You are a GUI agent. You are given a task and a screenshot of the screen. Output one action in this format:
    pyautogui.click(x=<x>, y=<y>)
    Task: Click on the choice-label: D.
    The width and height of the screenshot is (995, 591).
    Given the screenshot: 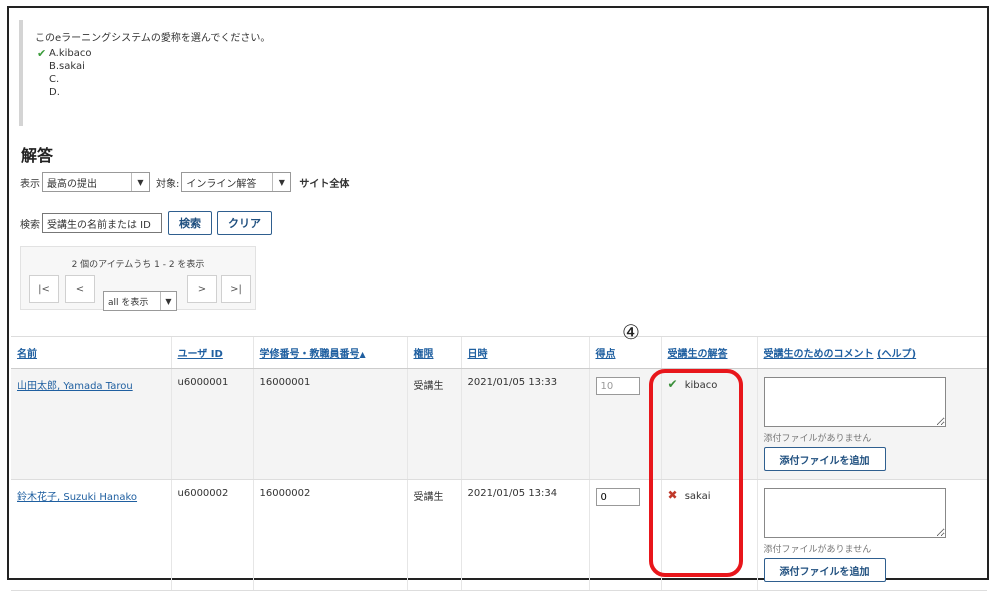 What is the action you would take?
    pyautogui.click(x=54, y=92)
    